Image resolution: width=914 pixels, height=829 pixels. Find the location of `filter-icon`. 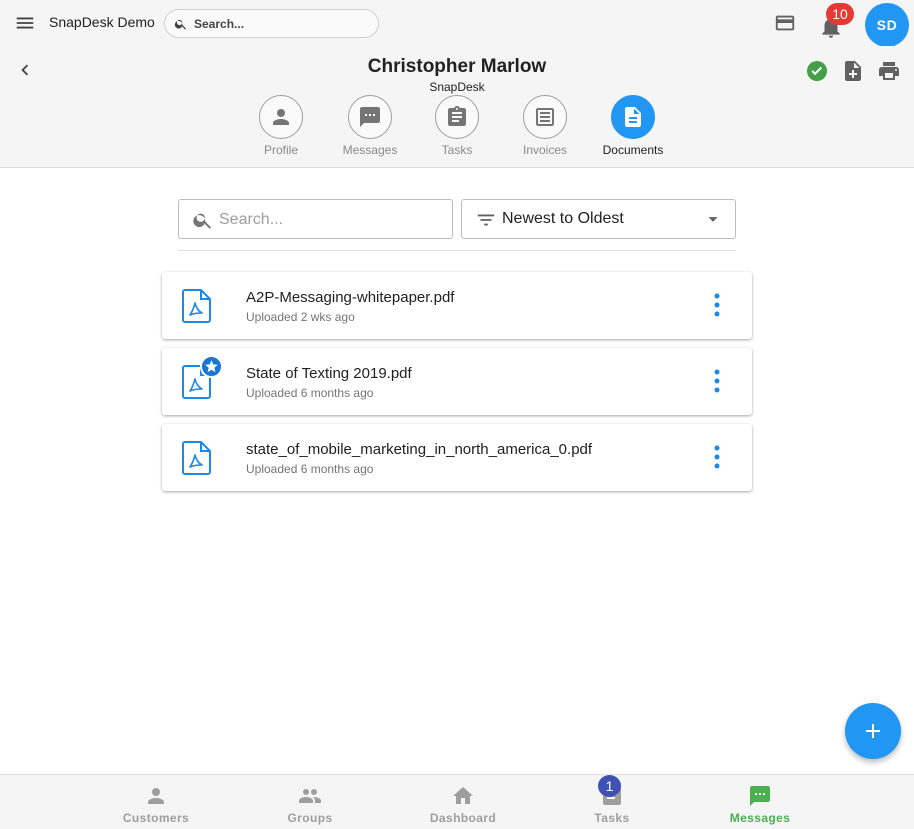

filter-icon is located at coordinates (486, 220).